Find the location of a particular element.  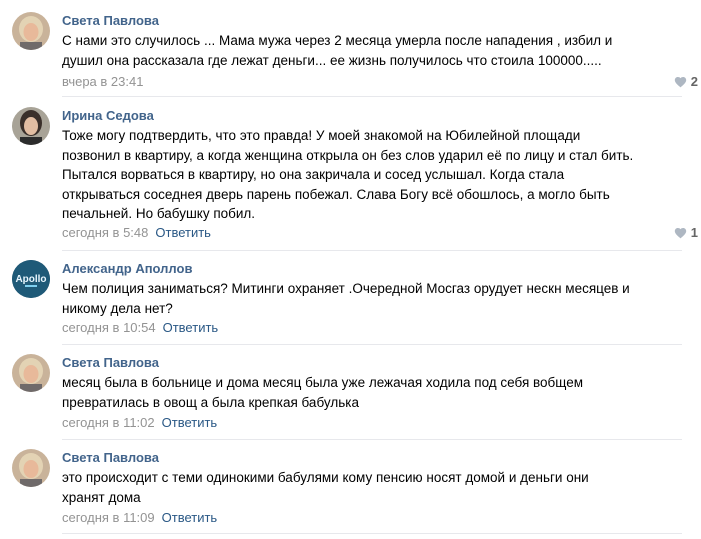

comment-meta: сегодня в 11:09 Ответить is located at coordinates (139, 517).